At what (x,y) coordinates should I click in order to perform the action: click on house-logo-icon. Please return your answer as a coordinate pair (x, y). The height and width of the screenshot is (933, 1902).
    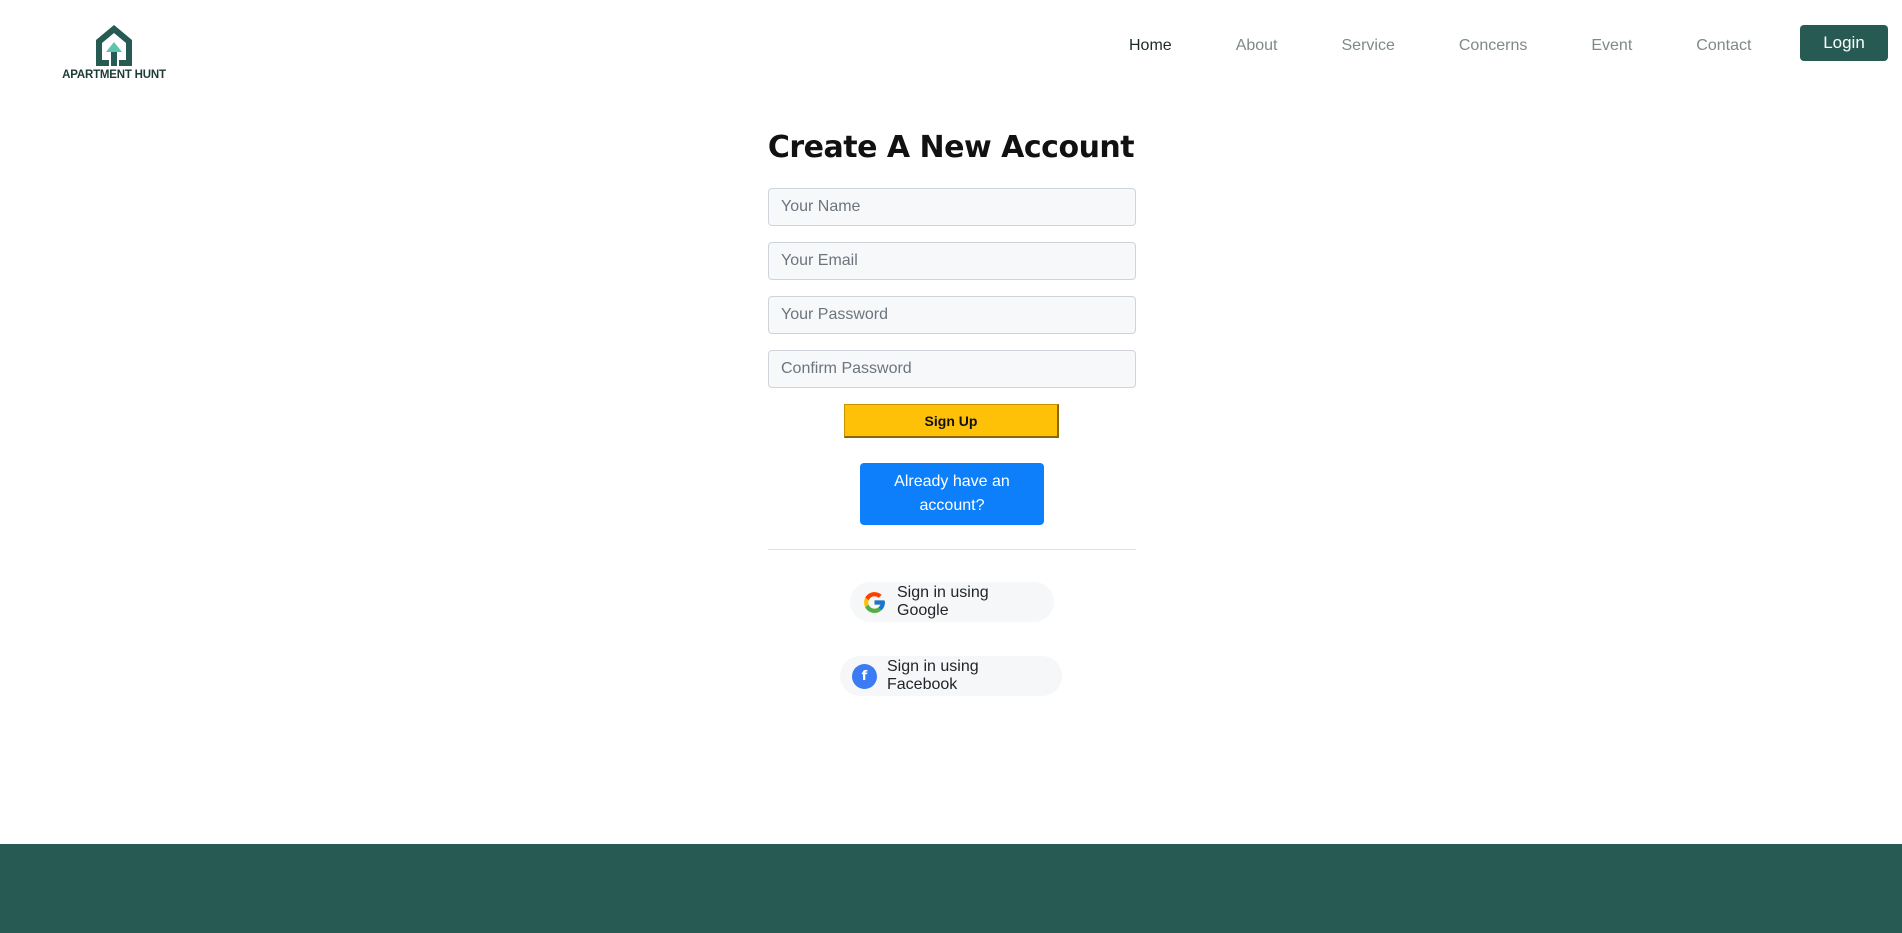
    Looking at the image, I should click on (114, 45).